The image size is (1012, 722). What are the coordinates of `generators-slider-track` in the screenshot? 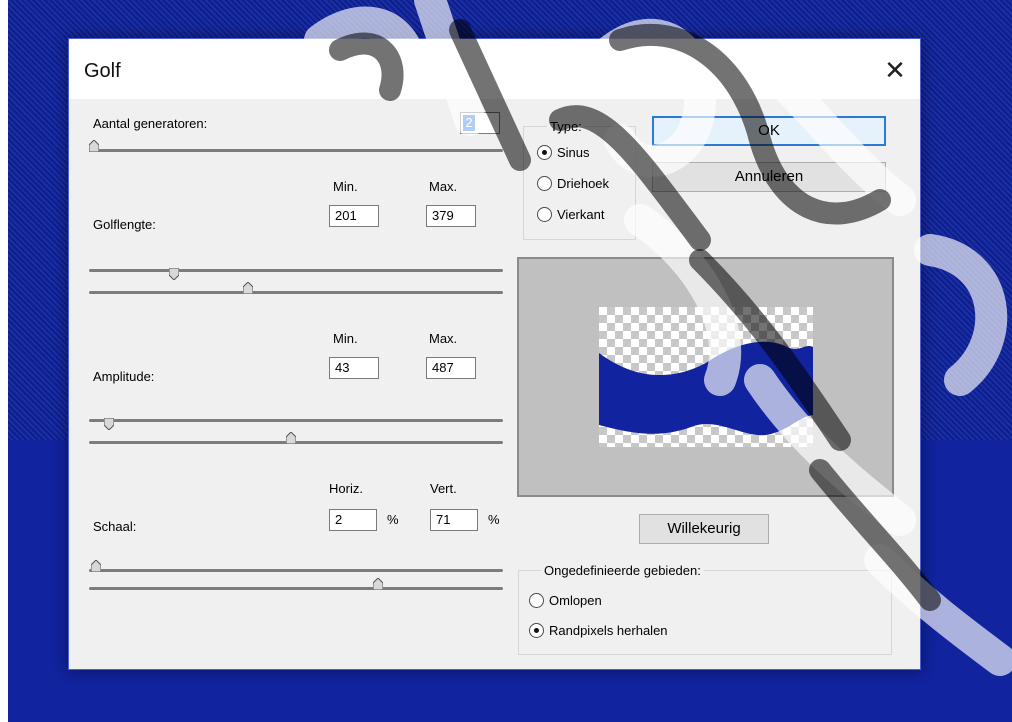 It's located at (296, 150).